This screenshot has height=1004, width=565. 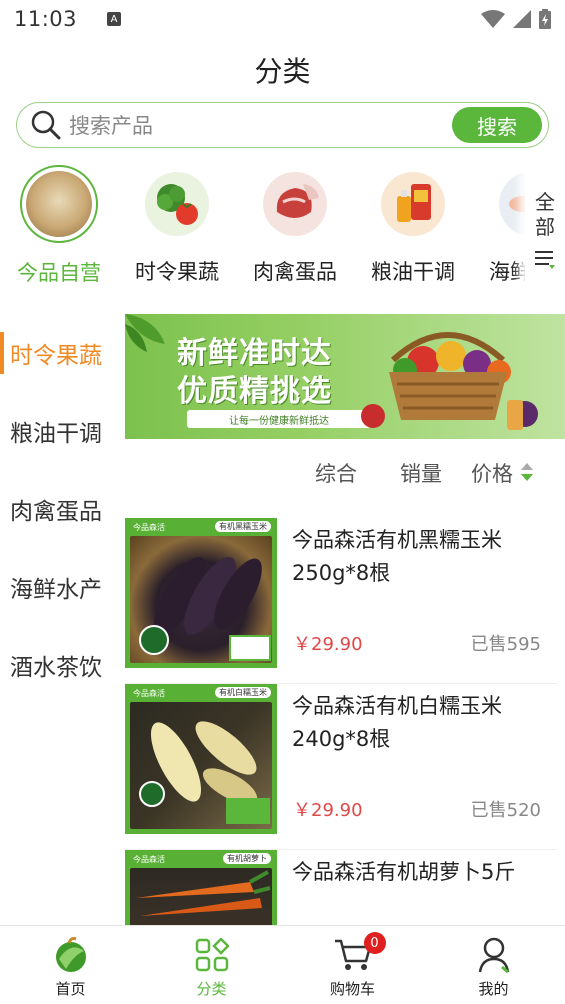 I want to click on banner-headline-2: 优质精挑选, so click(x=254, y=391).